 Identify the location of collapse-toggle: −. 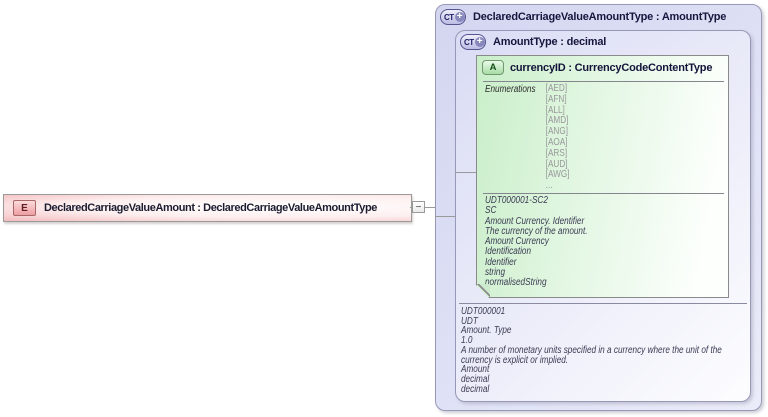
(418, 207).